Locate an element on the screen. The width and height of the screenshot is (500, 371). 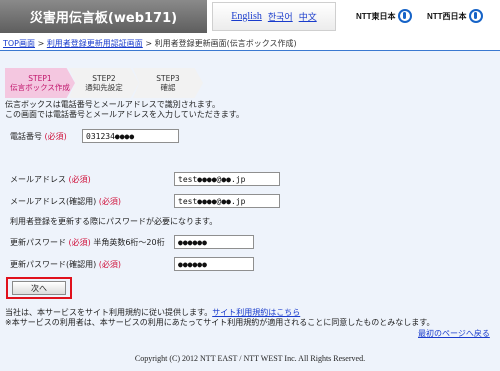
ntt-west-logo: NTT西日本 is located at coordinates (455, 16).